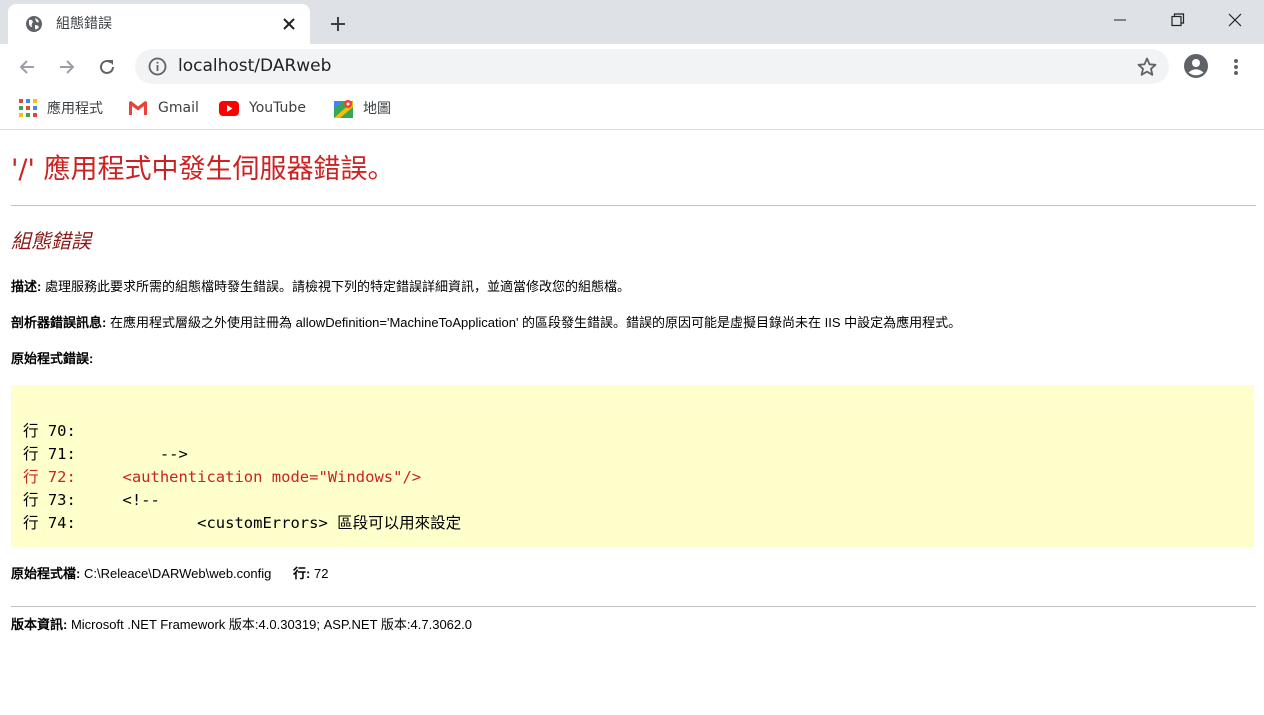  I want to click on close-window-button, so click(1235, 20).